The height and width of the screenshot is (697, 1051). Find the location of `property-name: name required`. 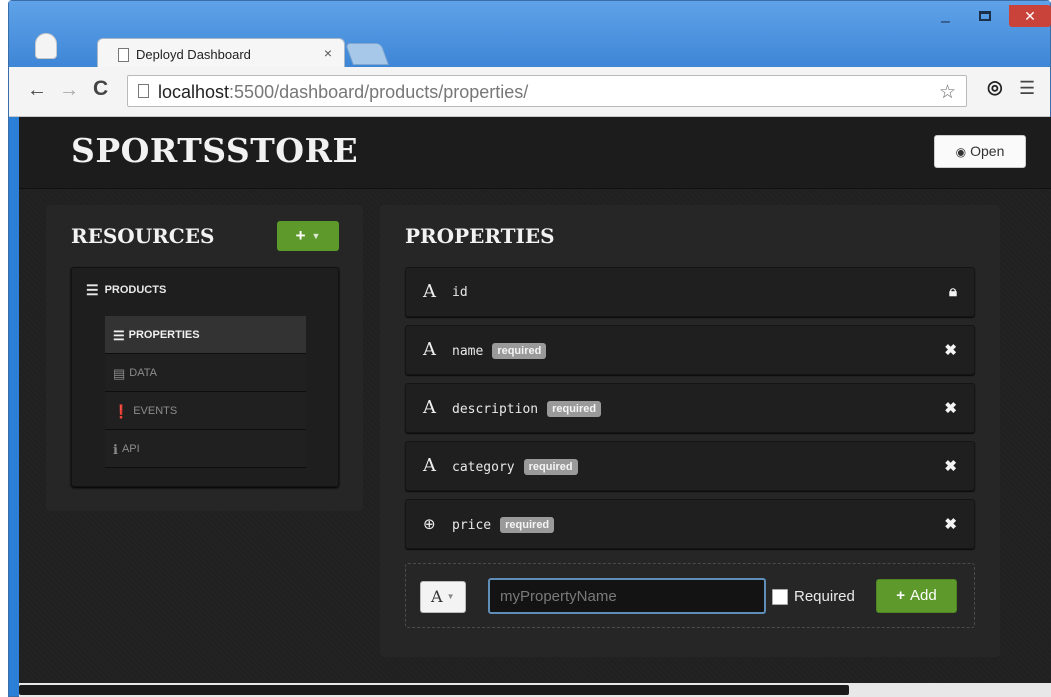

property-name: name required is located at coordinates (499, 351).